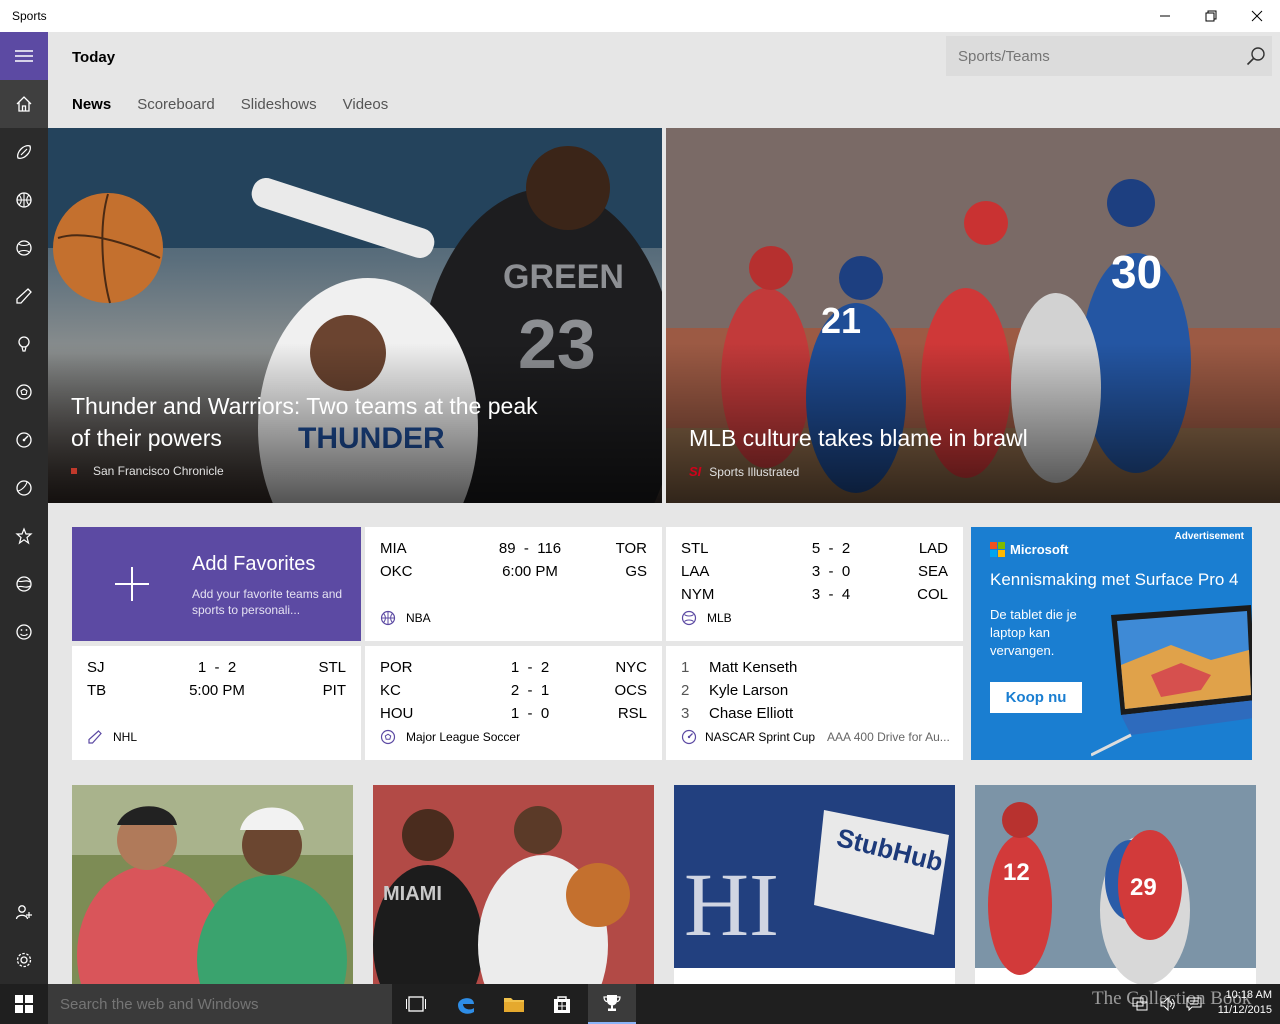 The image size is (1280, 1024). What do you see at coordinates (831, 571) in the screenshot?
I see `game-score: 3 - 0` at bounding box center [831, 571].